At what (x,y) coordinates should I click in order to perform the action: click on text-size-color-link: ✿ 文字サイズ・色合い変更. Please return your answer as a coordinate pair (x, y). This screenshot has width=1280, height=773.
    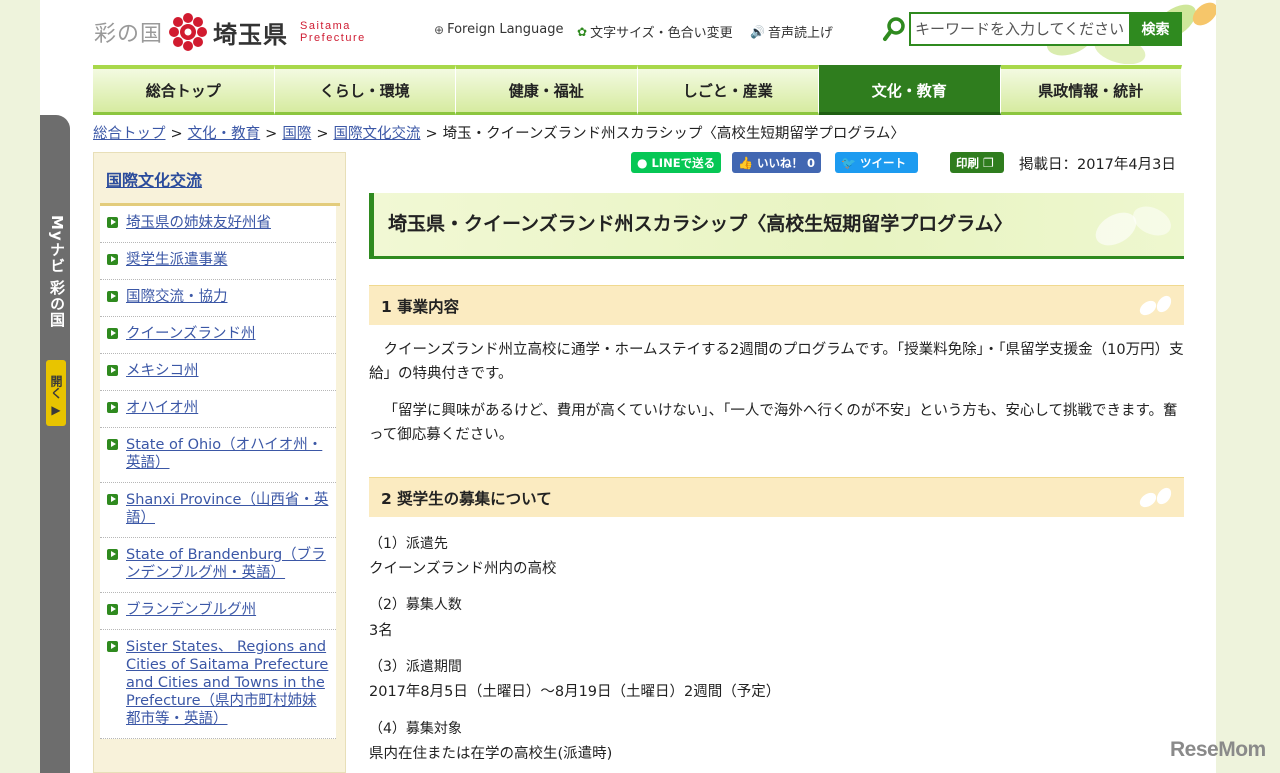
    Looking at the image, I should click on (655, 32).